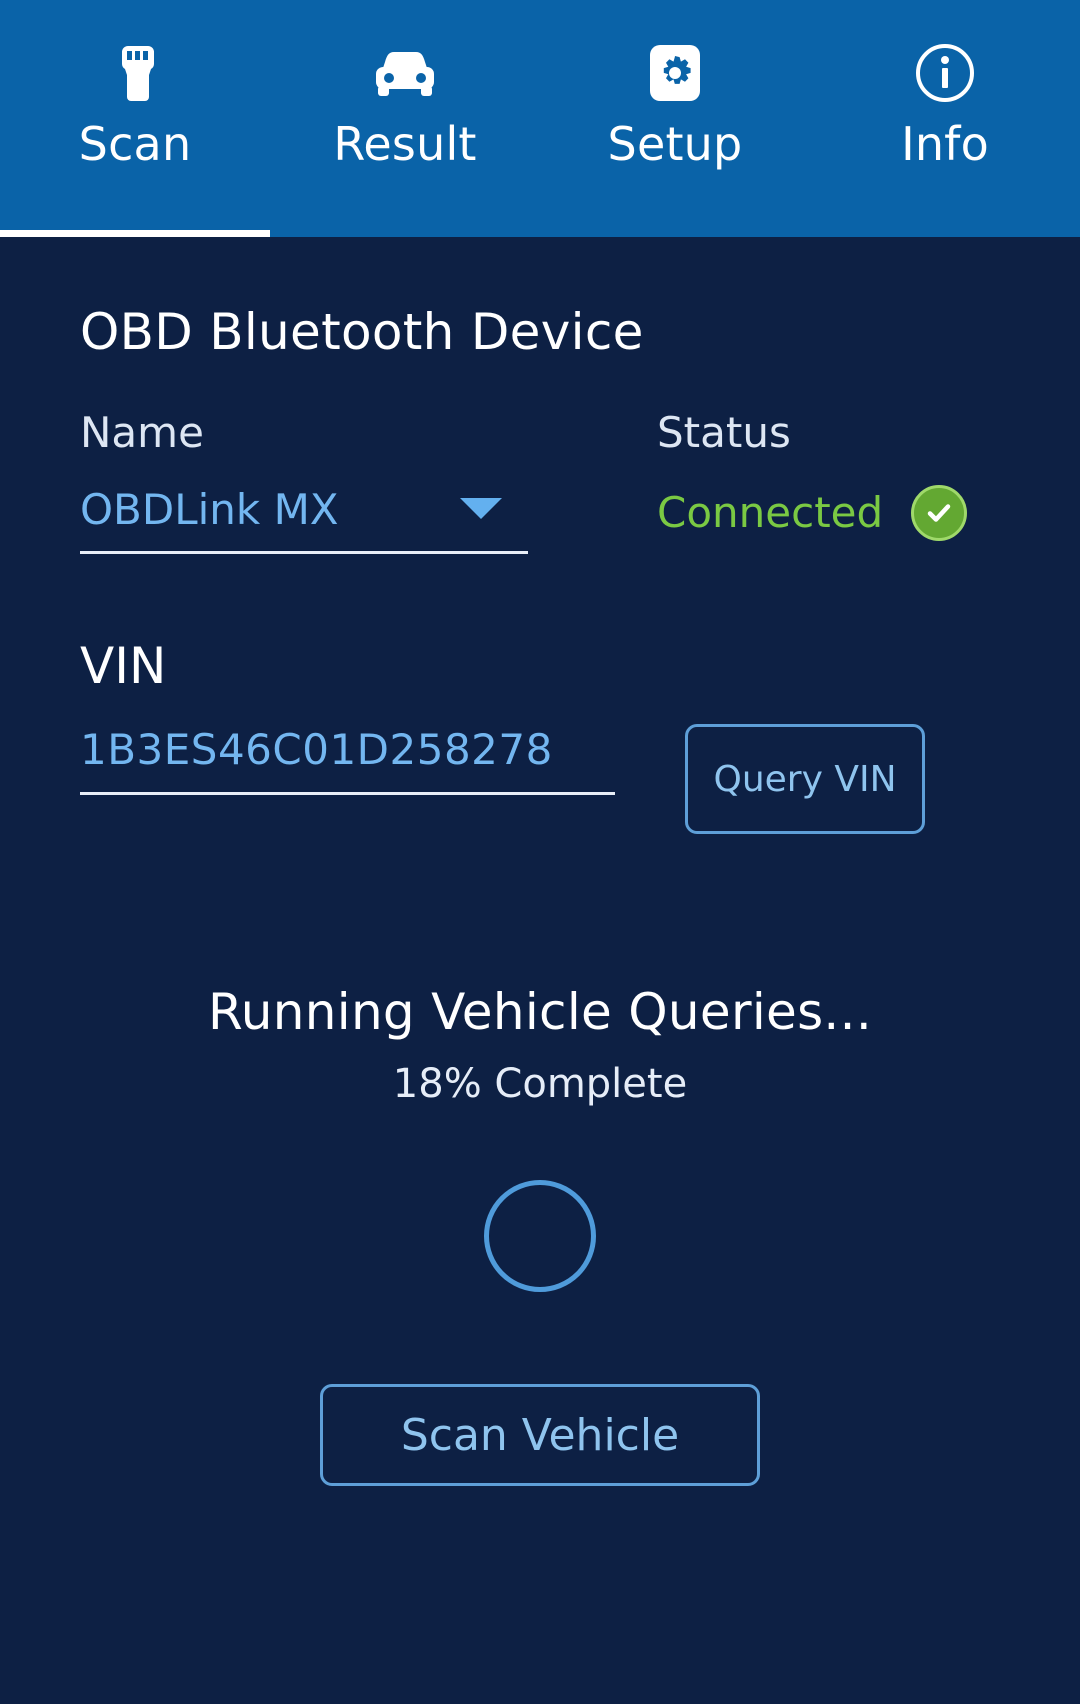  I want to click on query-vin-button-label: Query VIN, so click(805, 779).